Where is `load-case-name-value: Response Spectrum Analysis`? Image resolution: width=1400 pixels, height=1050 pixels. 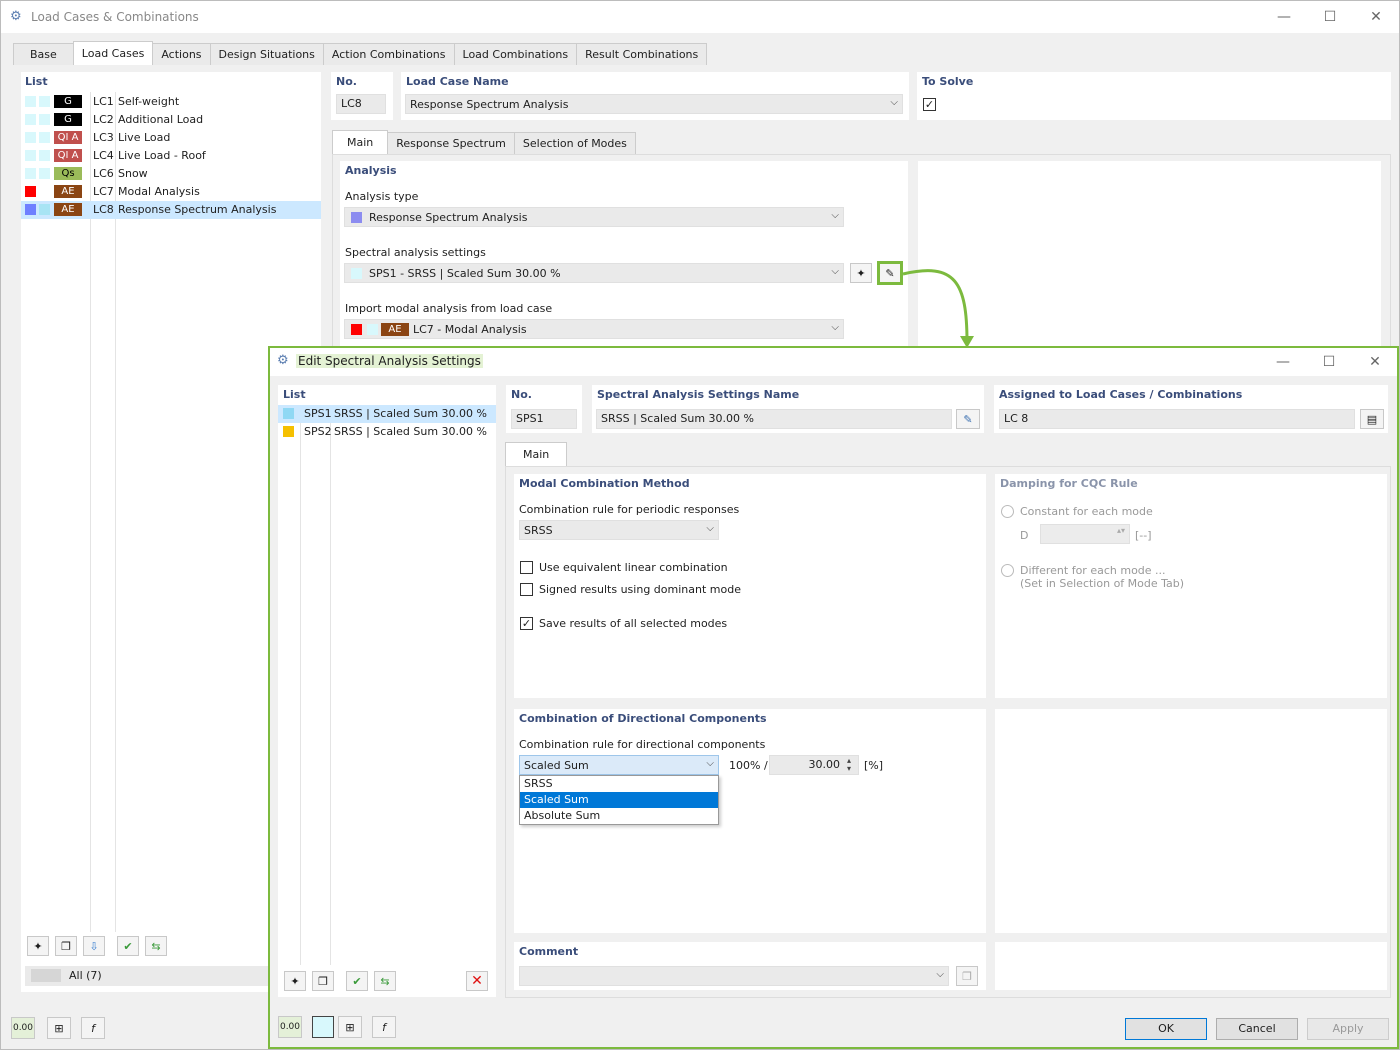 load-case-name-value: Response Spectrum Analysis is located at coordinates (489, 104).